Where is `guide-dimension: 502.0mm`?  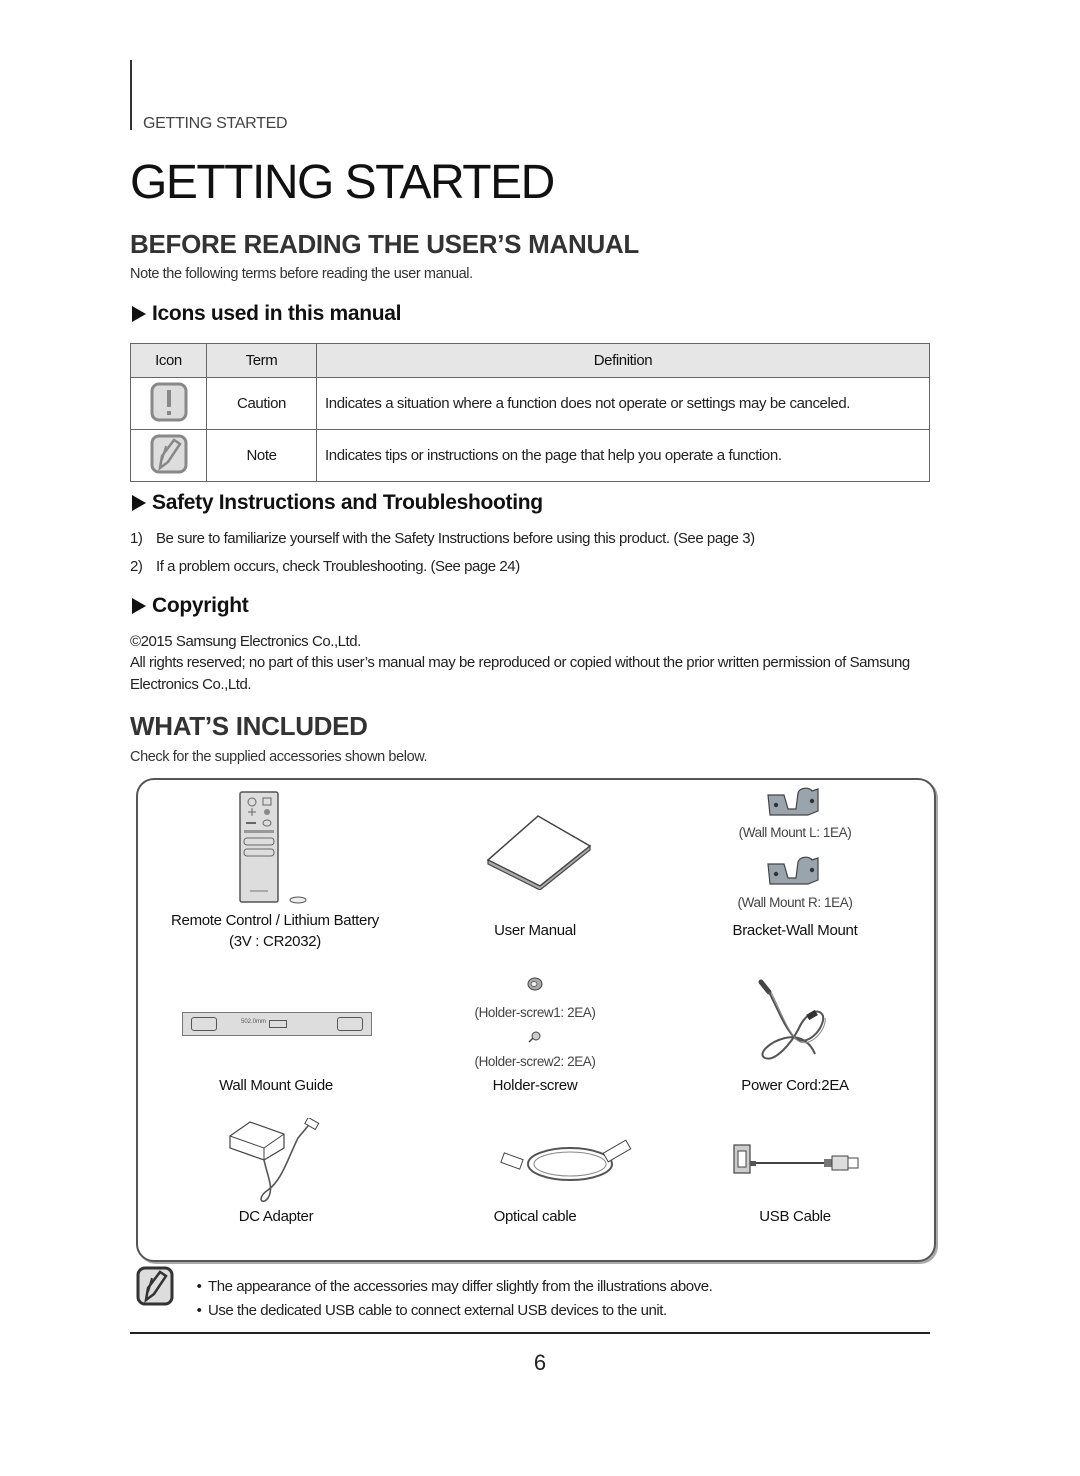
guide-dimension: 502.0mm is located at coordinates (254, 1022).